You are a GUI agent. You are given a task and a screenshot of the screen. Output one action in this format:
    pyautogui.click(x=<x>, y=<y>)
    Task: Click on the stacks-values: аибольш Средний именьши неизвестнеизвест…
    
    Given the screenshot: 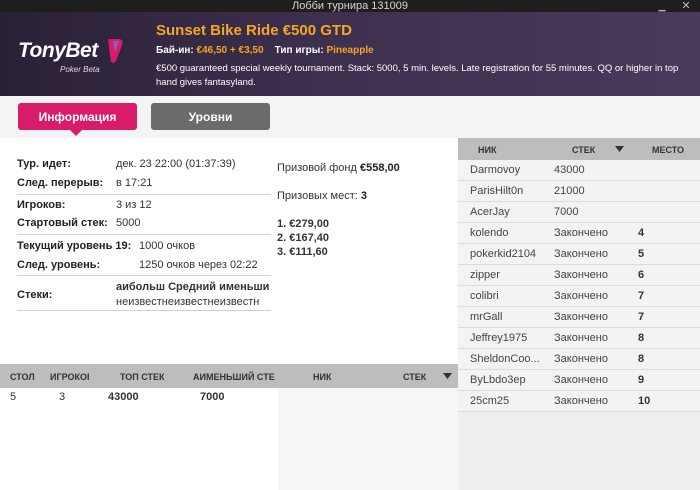 What is the action you would take?
    pyautogui.click(x=193, y=295)
    